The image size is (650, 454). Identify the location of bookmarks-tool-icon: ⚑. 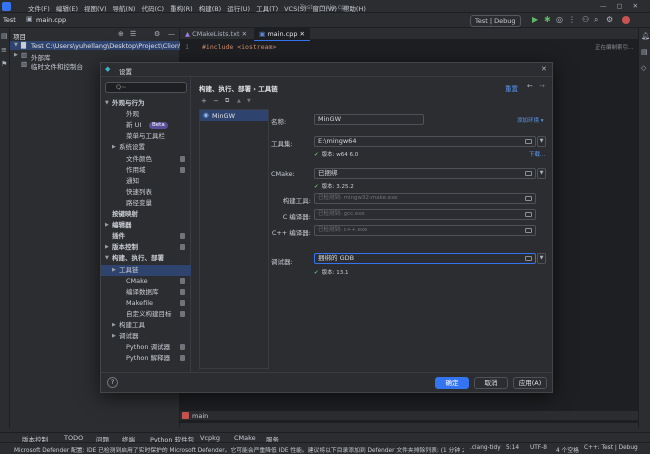
(4, 64).